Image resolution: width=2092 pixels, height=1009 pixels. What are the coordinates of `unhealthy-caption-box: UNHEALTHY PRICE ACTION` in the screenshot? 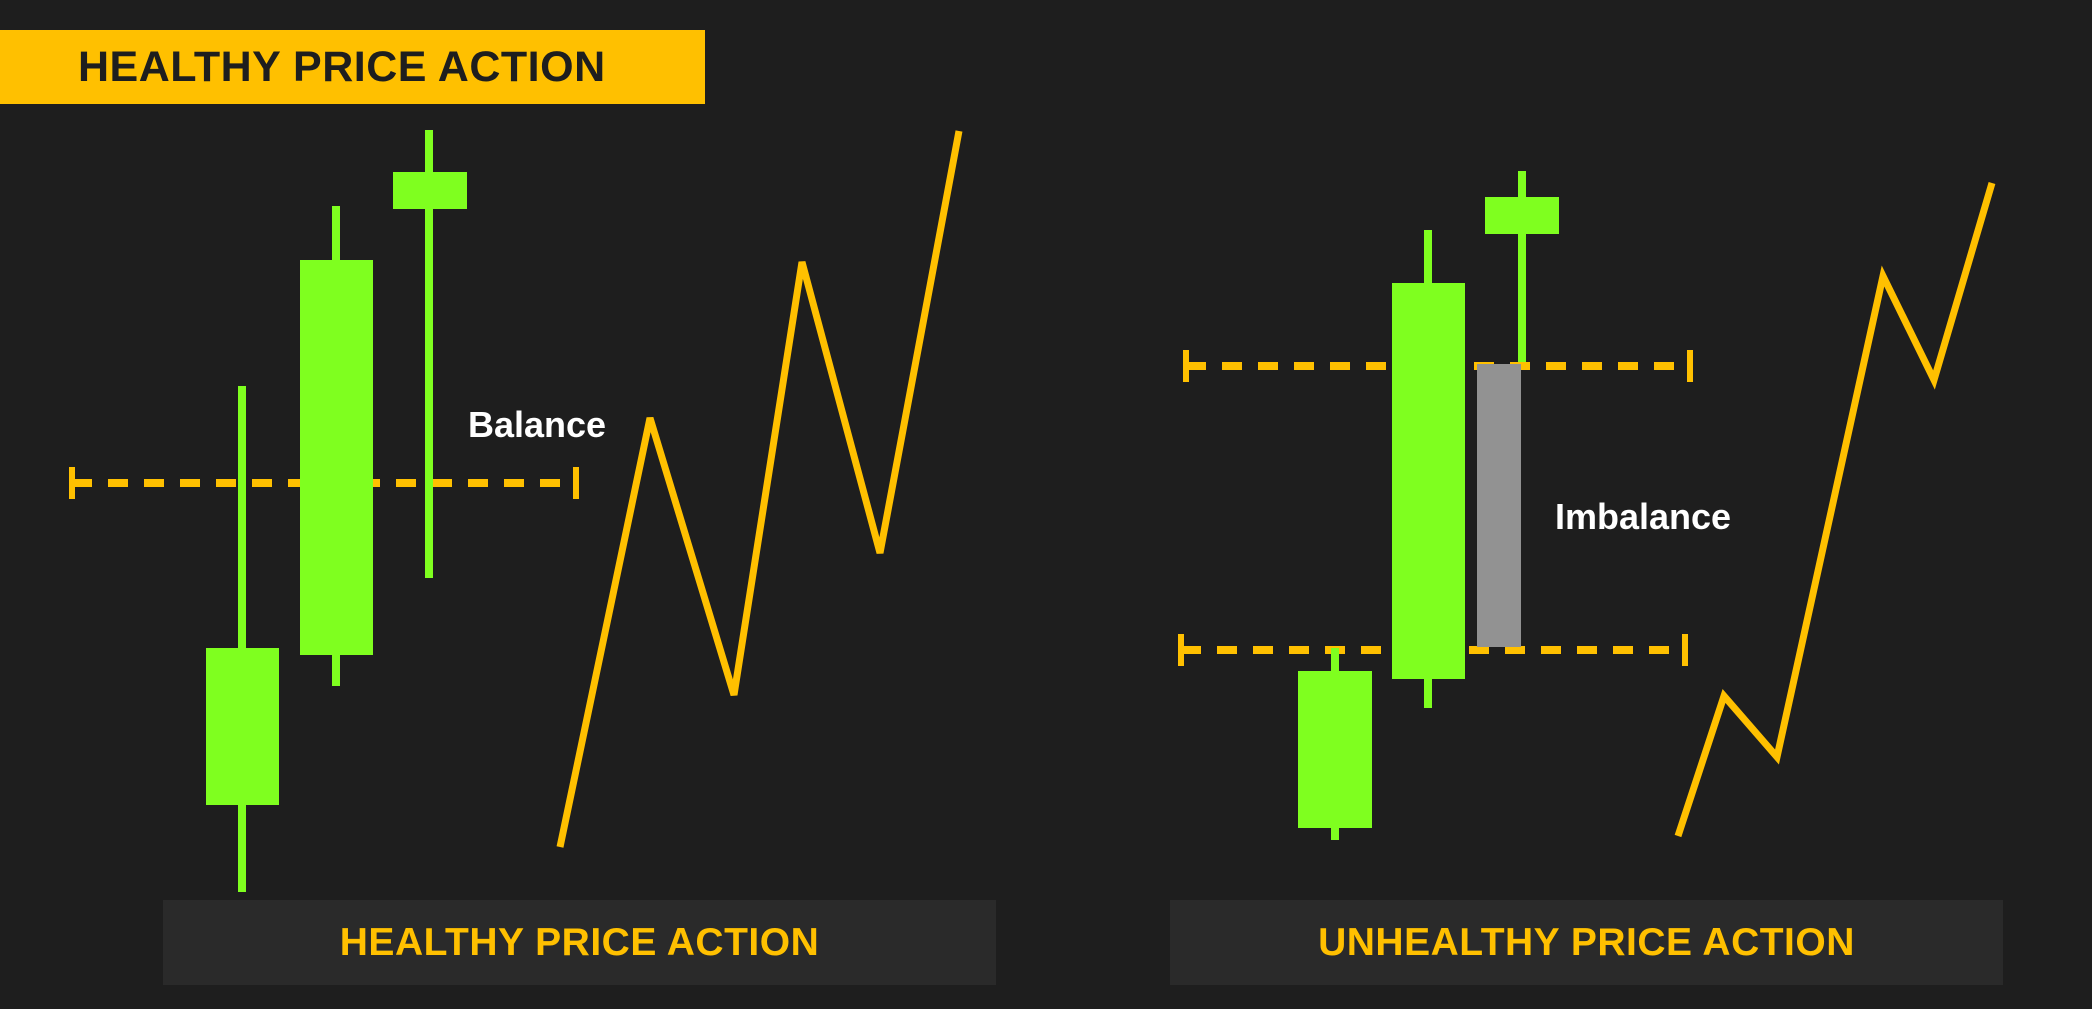 It's located at (1586, 942).